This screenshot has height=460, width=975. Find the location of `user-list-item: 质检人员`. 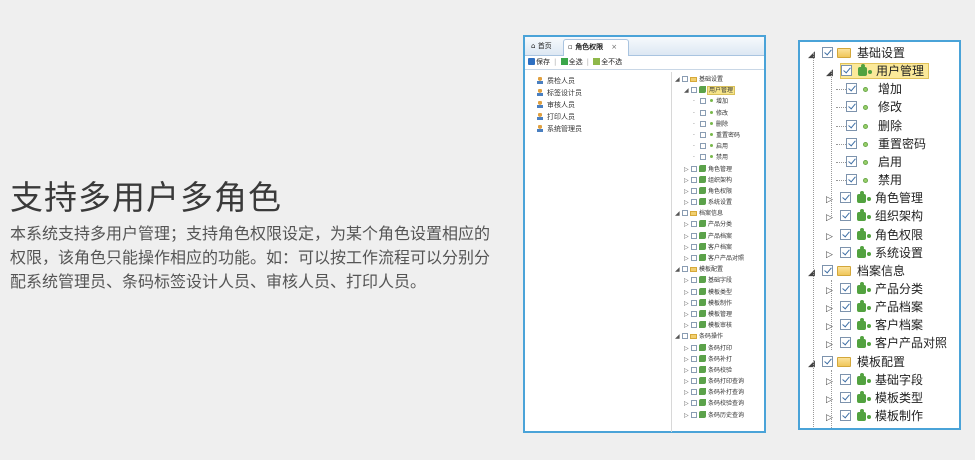

user-list-item: 质检人员 is located at coordinates (602, 81).